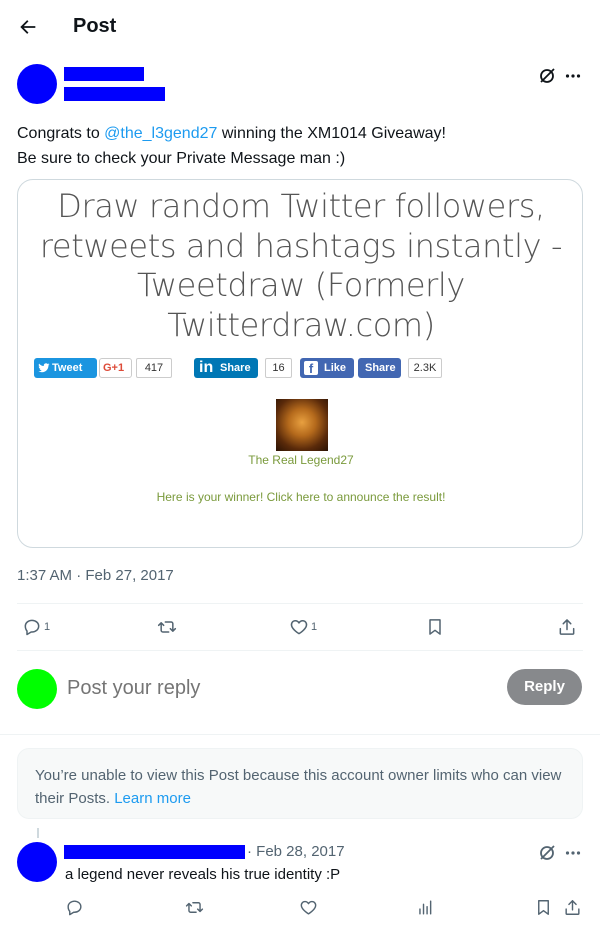 Image resolution: width=600 pixels, height=929 pixels. What do you see at coordinates (37, 689) in the screenshot?
I see `my-avatar` at bounding box center [37, 689].